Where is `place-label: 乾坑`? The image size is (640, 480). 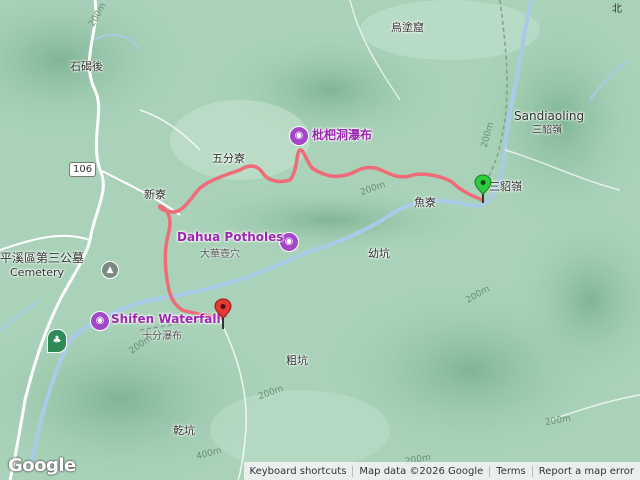 place-label: 乾坑 is located at coordinates (184, 430).